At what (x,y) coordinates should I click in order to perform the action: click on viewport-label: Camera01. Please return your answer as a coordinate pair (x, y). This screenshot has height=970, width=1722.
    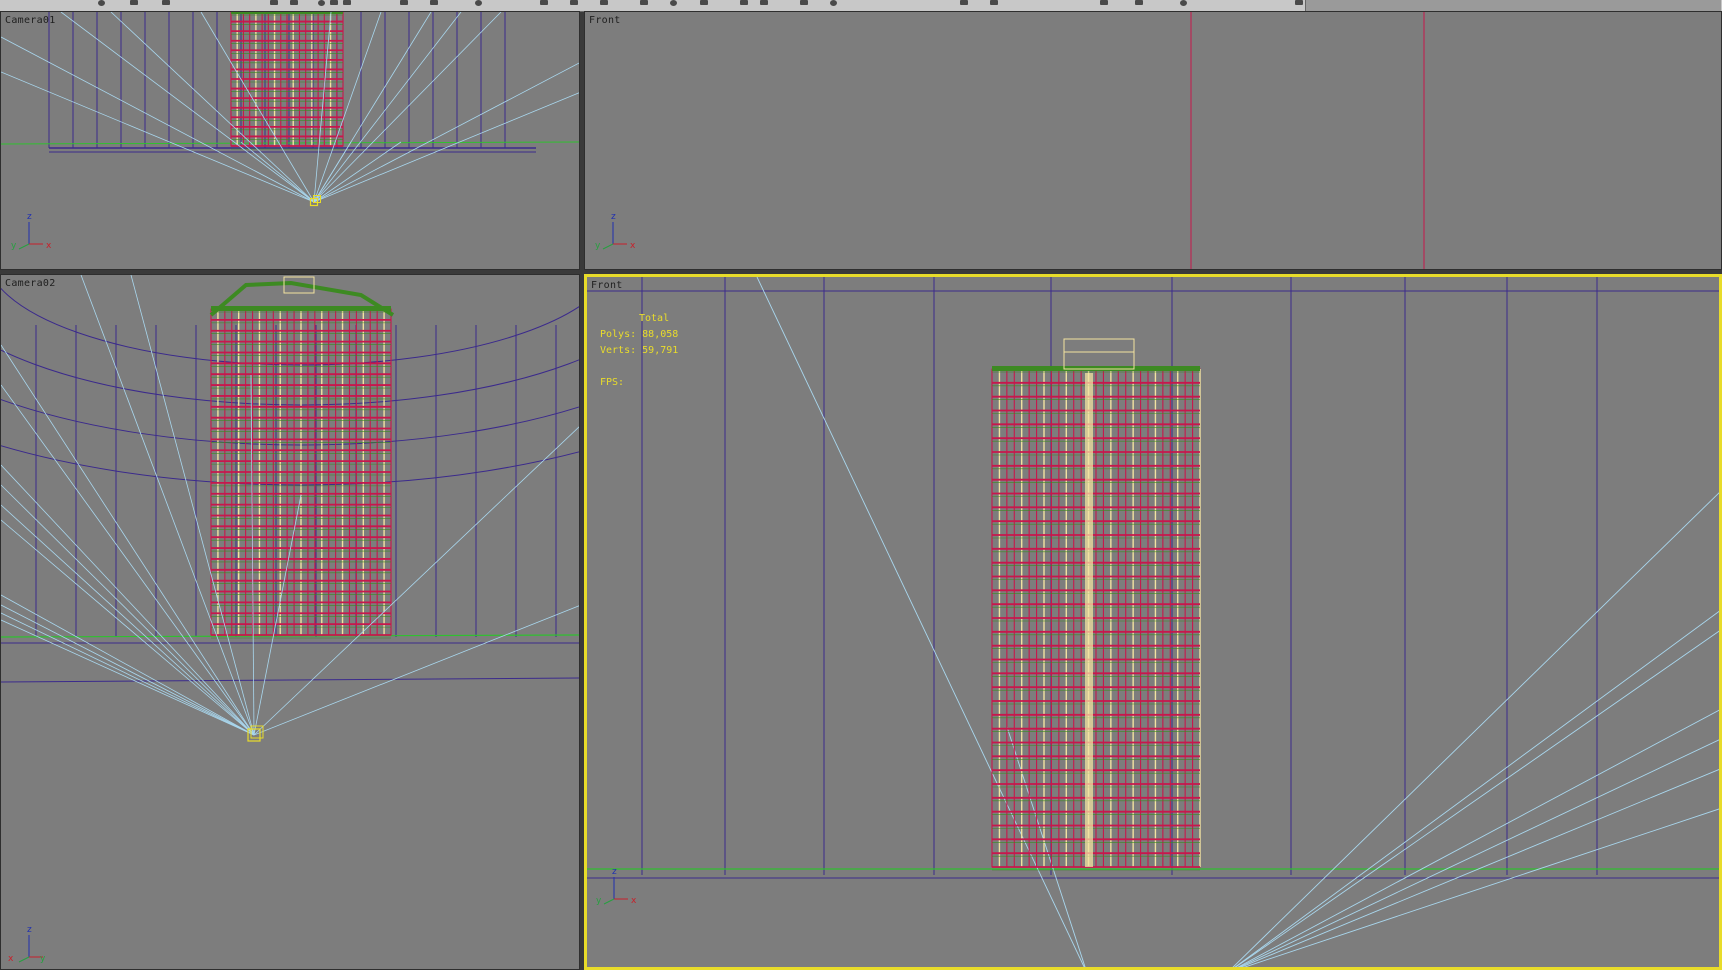
    Looking at the image, I should click on (30, 20).